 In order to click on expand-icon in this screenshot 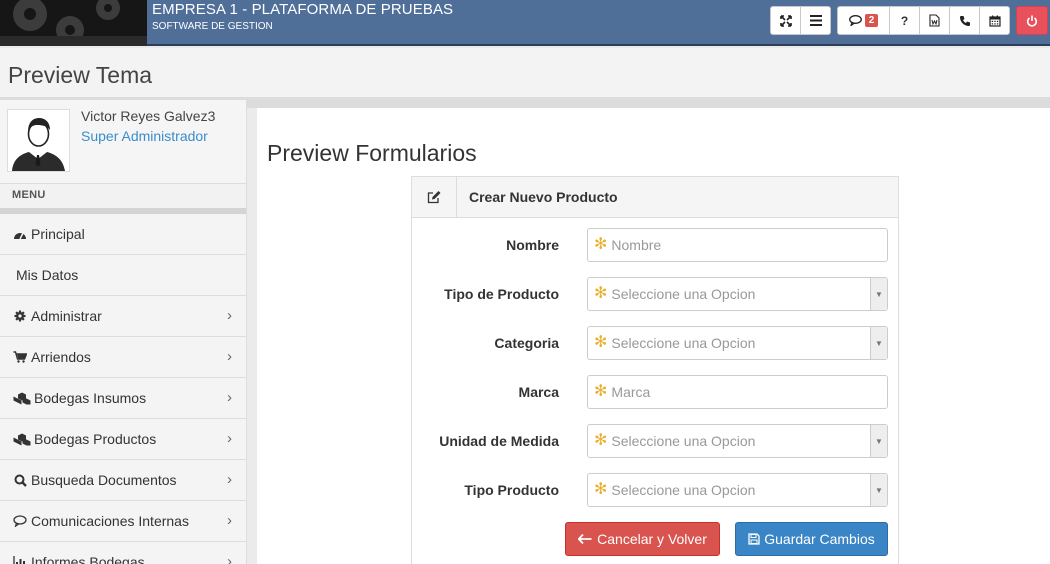, I will do `click(785, 20)`.